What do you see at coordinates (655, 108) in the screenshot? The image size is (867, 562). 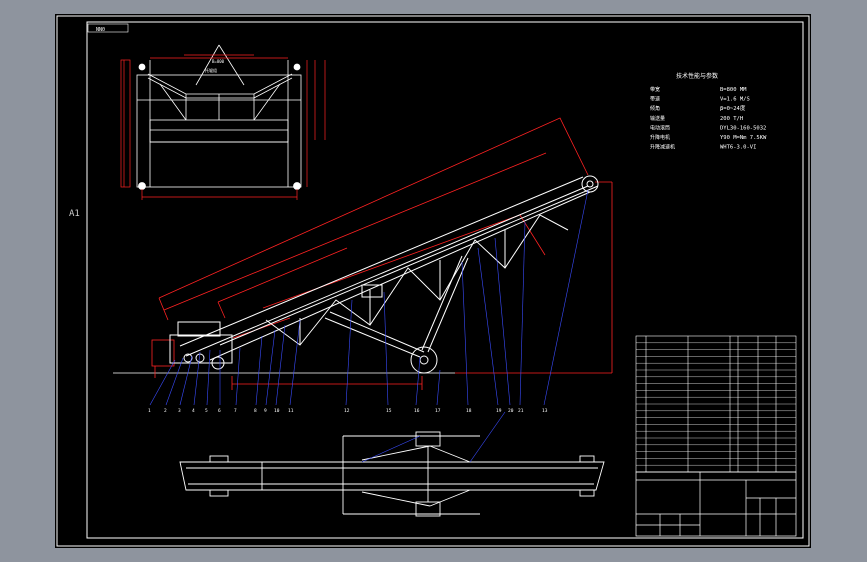 I see `spec-label: 倾角` at bounding box center [655, 108].